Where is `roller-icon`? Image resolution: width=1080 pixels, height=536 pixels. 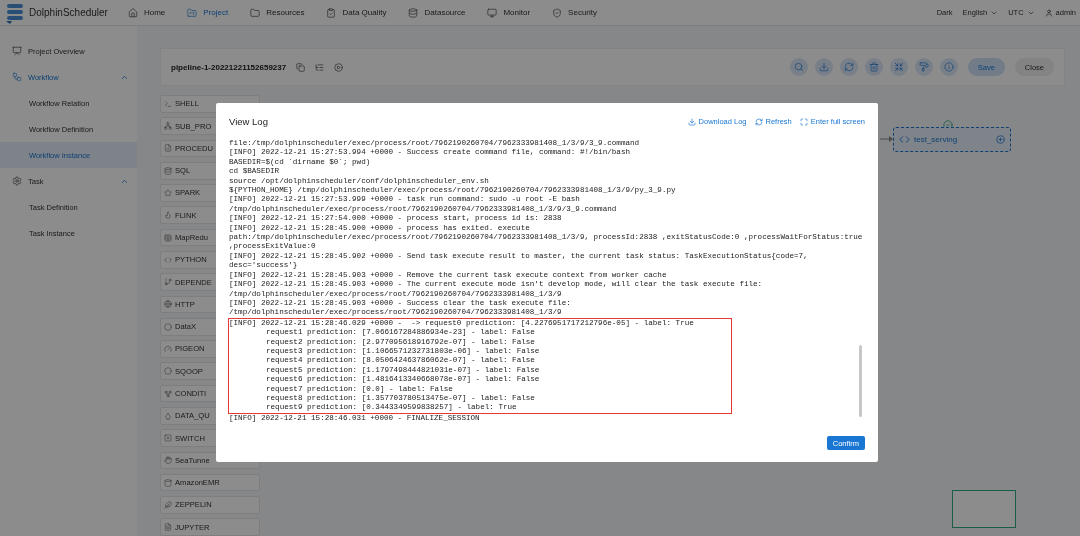
roller-icon is located at coordinates (923, 67).